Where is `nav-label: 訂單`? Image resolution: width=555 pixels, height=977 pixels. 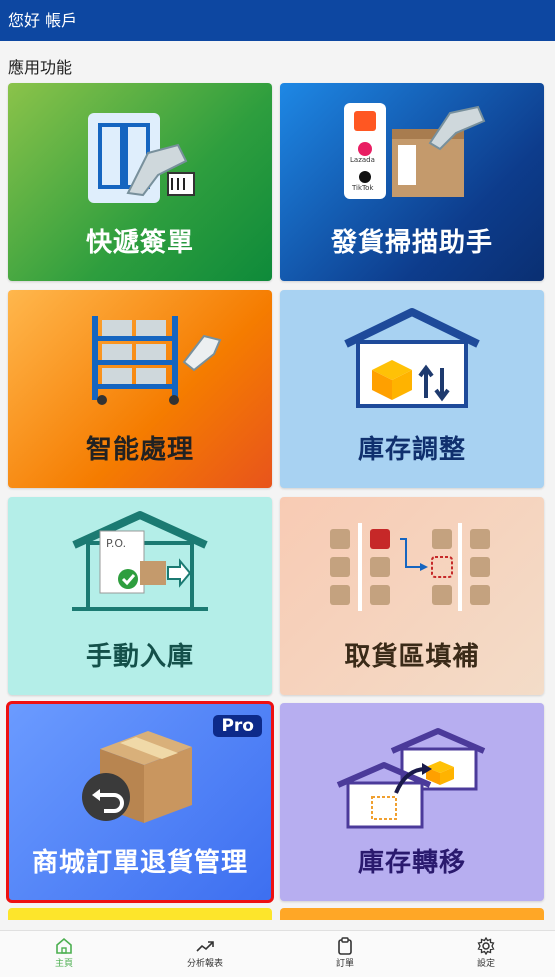
nav-label: 訂單 is located at coordinates (344, 964).